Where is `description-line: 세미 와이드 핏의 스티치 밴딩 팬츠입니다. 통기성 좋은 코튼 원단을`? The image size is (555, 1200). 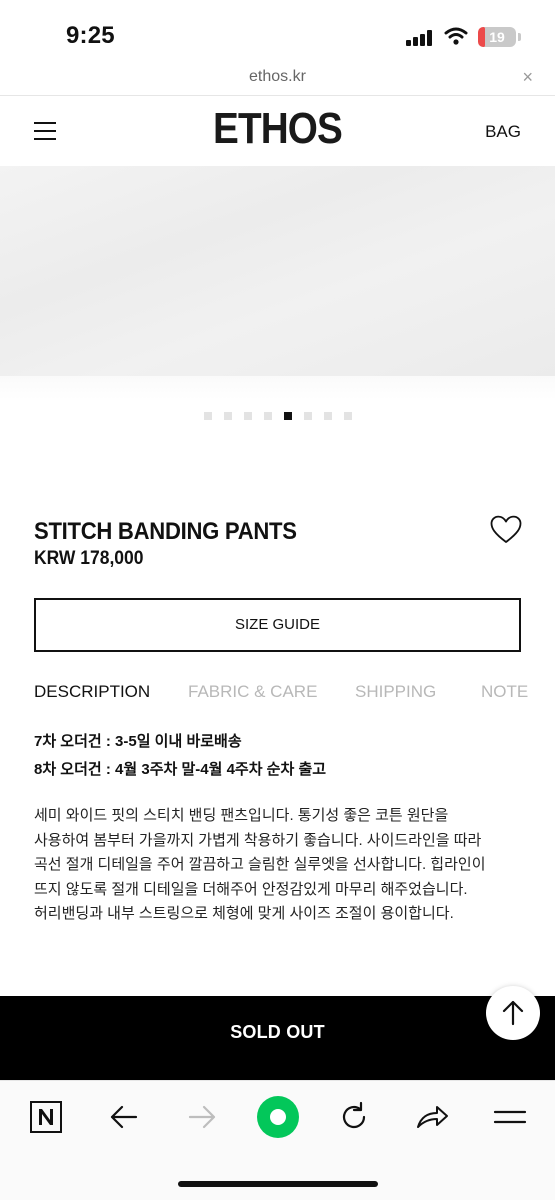 description-line: 세미 와이드 핏의 스티치 밴딩 팬츠입니다. 통기성 좋은 코튼 원단을 is located at coordinates (241, 815).